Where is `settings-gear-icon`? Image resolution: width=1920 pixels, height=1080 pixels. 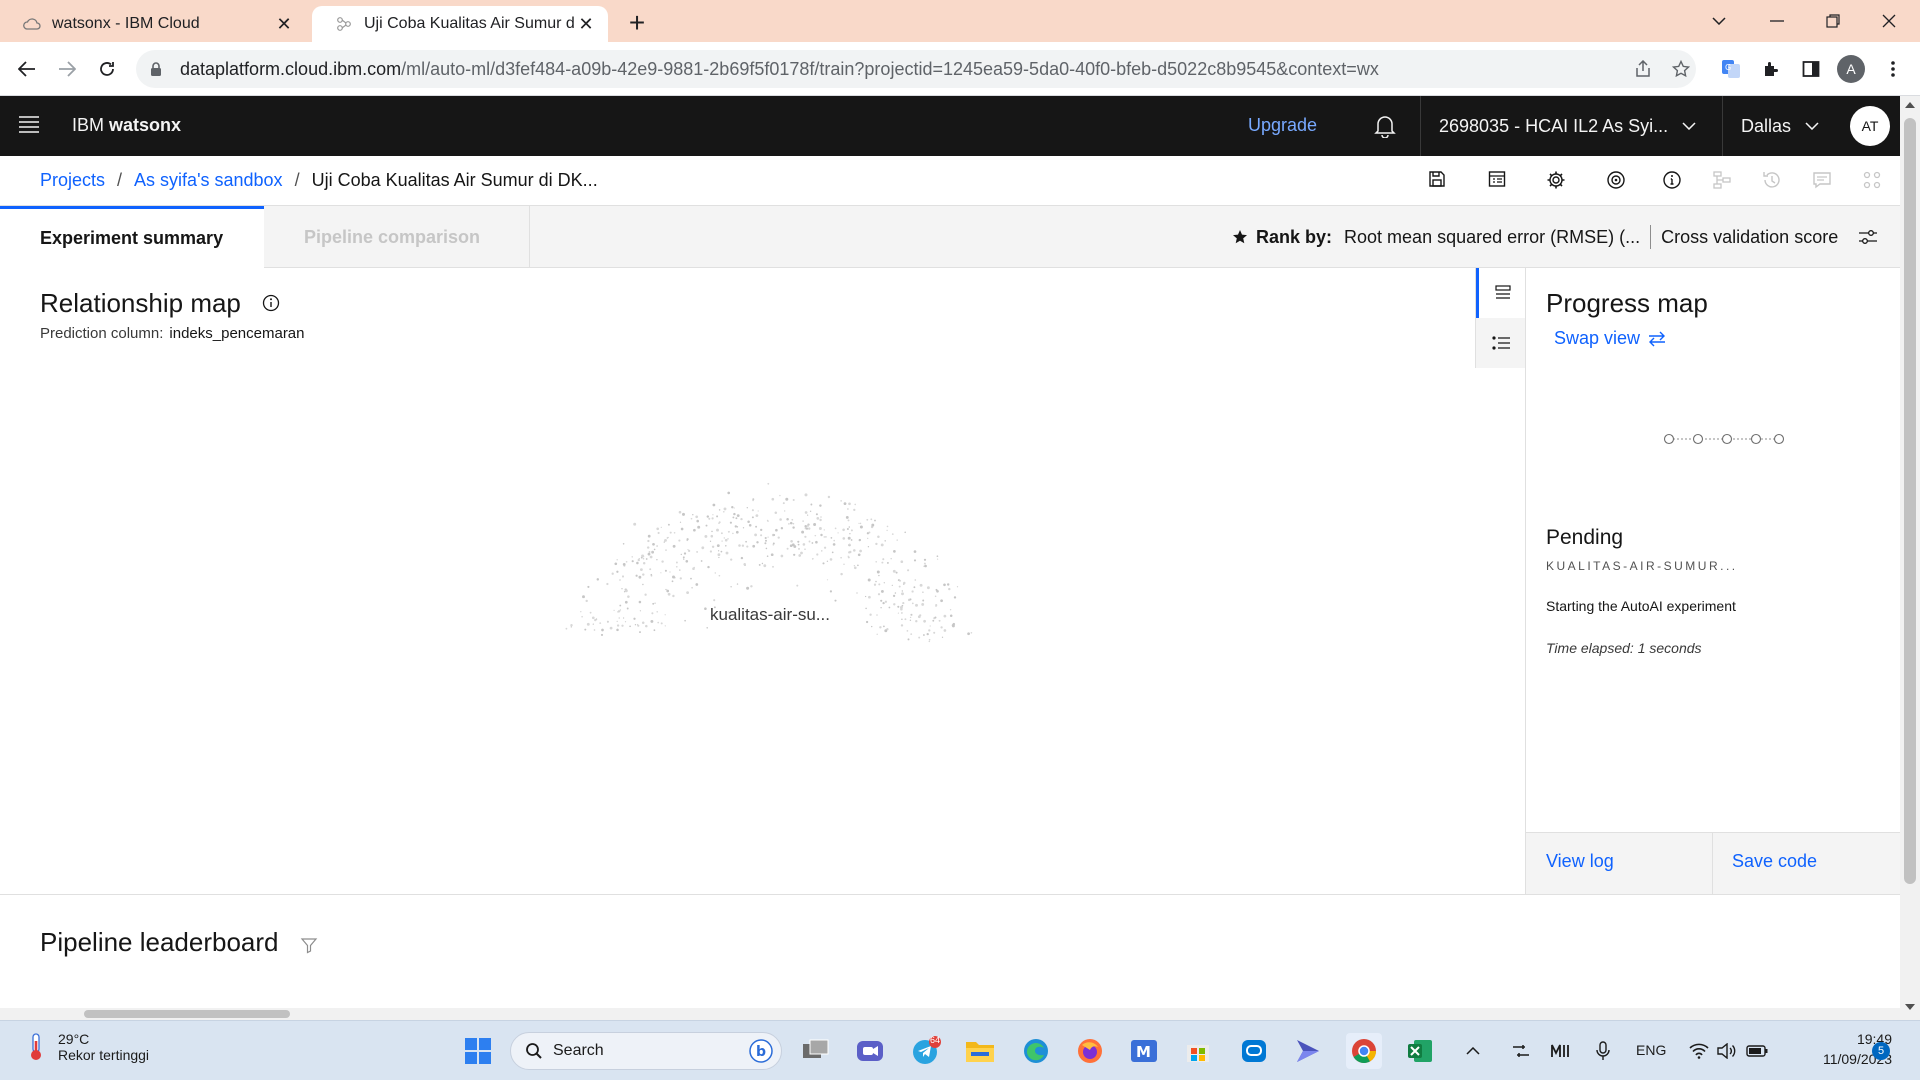
settings-gear-icon is located at coordinates (1558, 182).